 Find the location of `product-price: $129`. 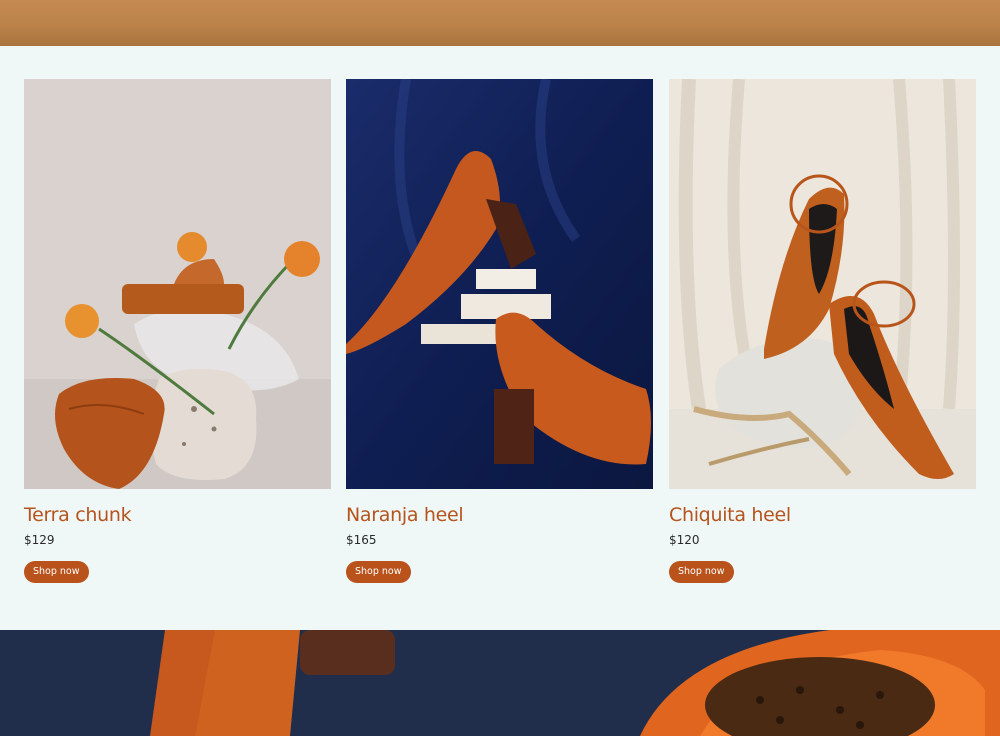

product-price: $129 is located at coordinates (39, 540).